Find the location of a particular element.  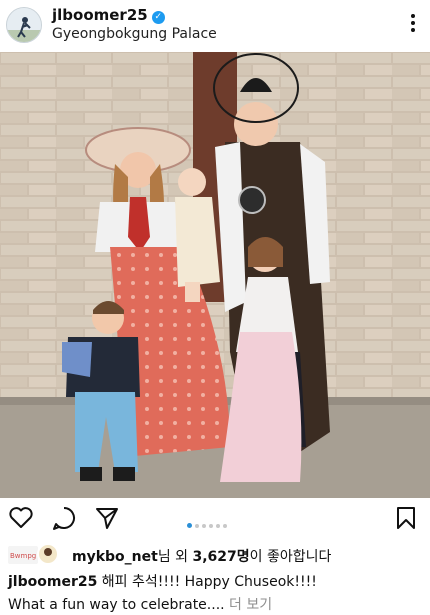

likes-mid: 님 외 is located at coordinates (175, 557).